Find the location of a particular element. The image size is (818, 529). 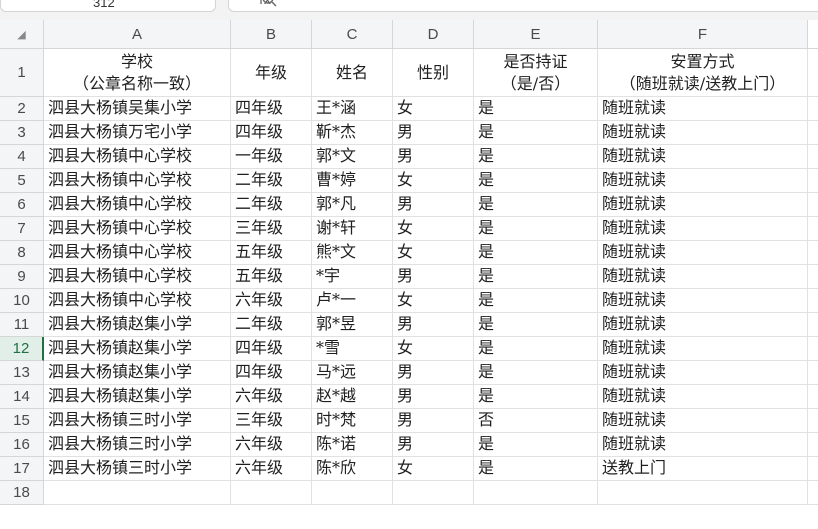

row-header: 4 is located at coordinates (22, 157).